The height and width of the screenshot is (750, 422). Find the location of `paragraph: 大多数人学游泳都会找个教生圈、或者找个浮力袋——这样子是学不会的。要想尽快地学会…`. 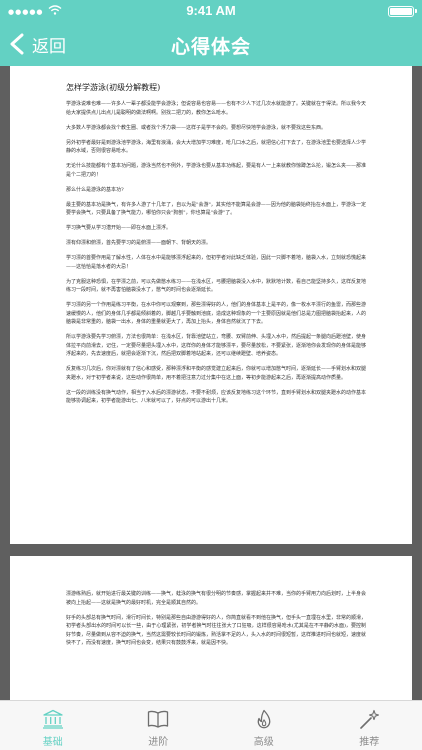

paragraph: 大多数人学游泳都会找个教生圈、或者找个浮力袋——这样子是学不会的。要想尽快地学会… is located at coordinates (196, 127).